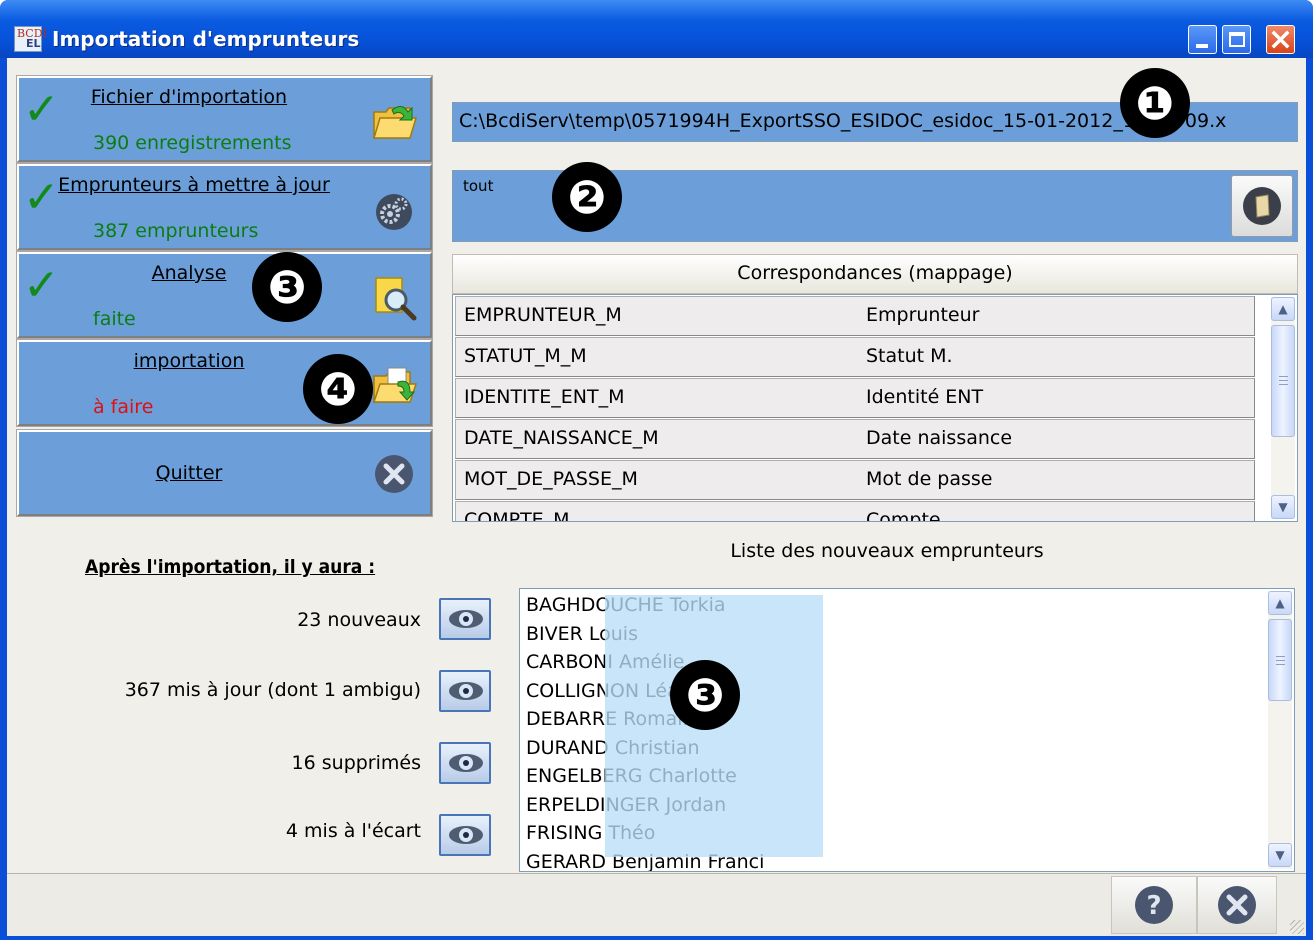 Image resolution: width=1313 pixels, height=940 pixels. What do you see at coordinates (465, 835) in the screenshot?
I see `view-set-aside-button` at bounding box center [465, 835].